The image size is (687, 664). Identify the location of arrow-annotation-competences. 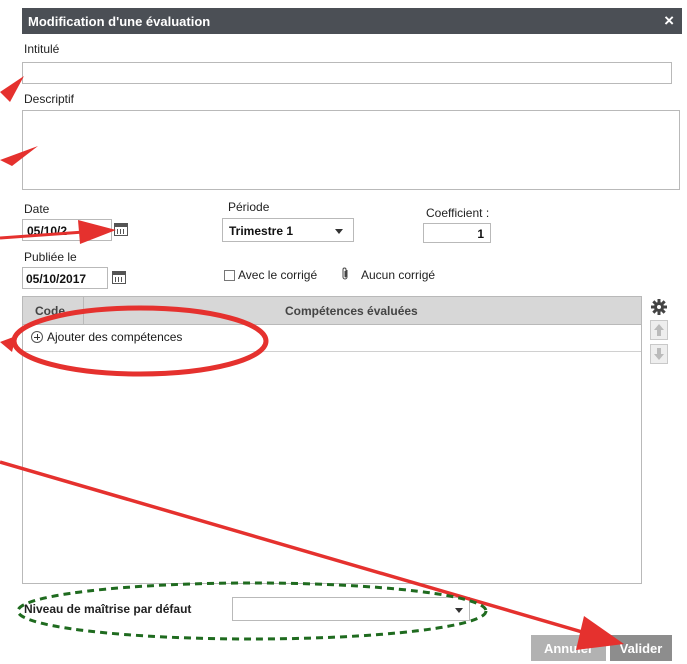
(8, 344).